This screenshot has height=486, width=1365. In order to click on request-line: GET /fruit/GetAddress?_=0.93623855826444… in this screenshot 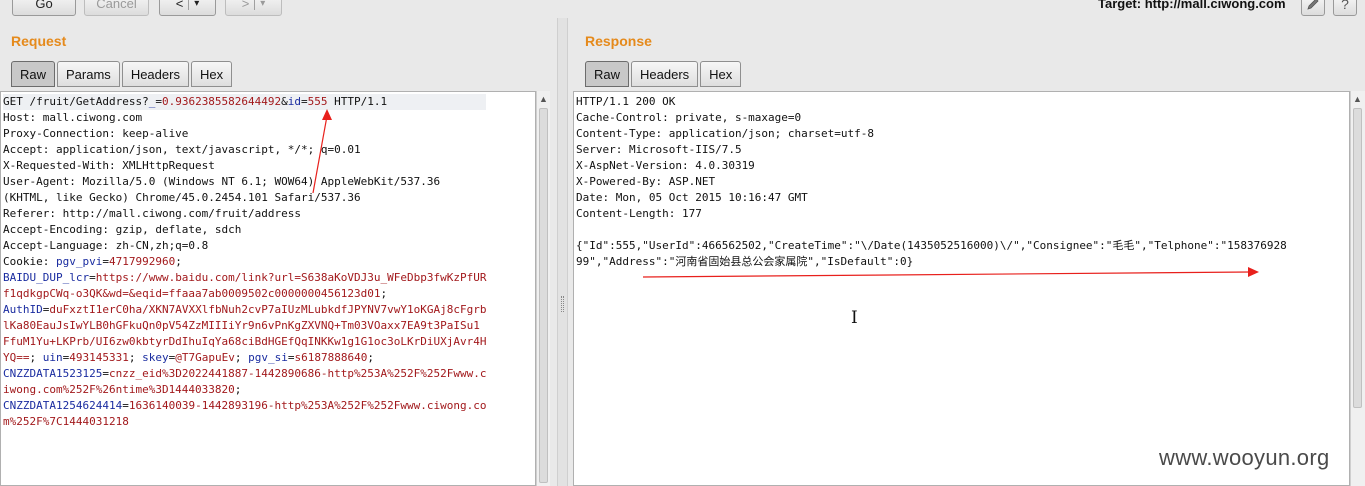, I will do `click(245, 102)`.